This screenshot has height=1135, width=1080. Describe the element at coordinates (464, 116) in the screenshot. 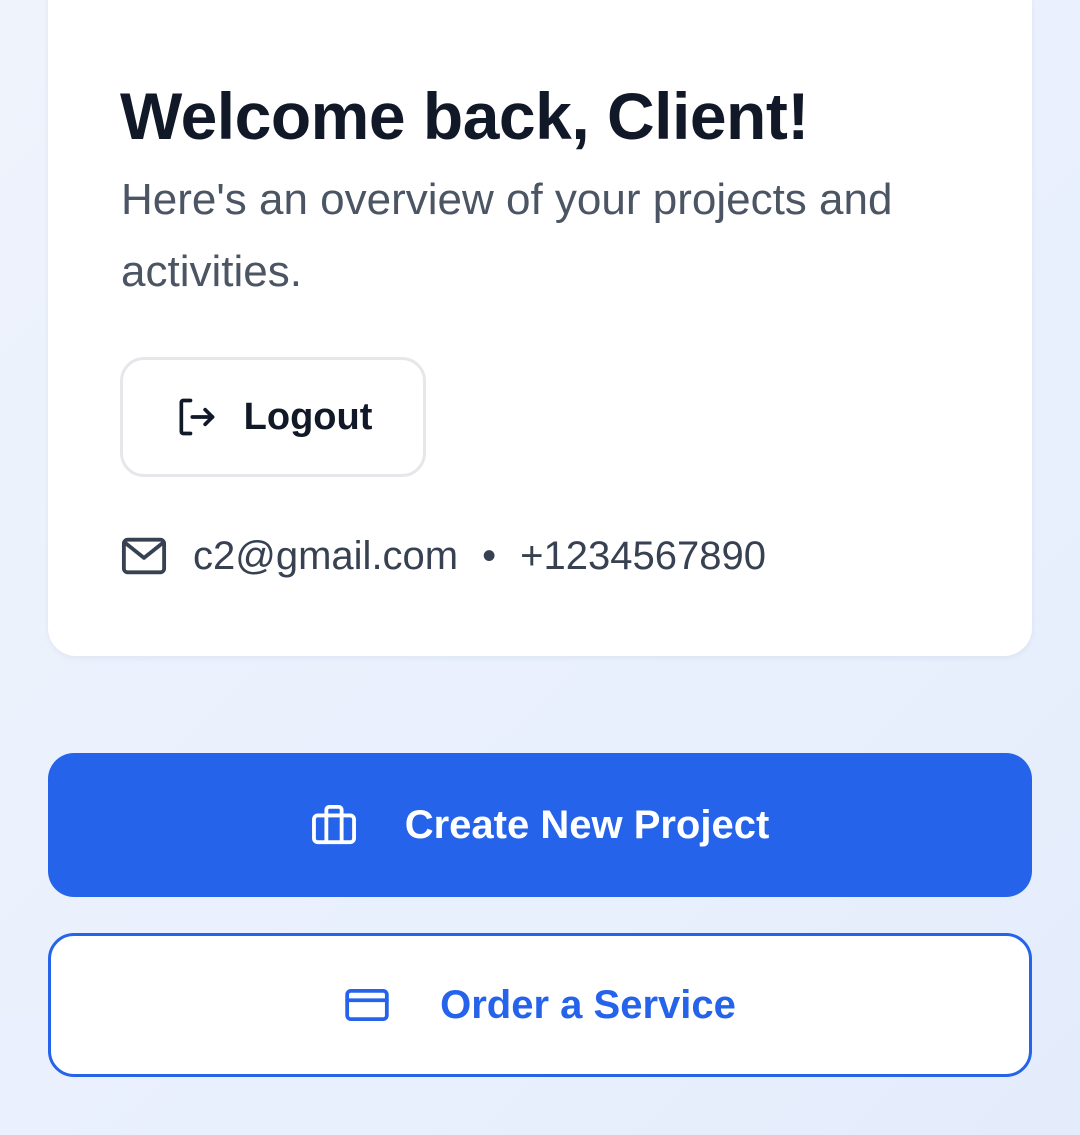

I see `page-title: Welcome back, Client!` at that location.